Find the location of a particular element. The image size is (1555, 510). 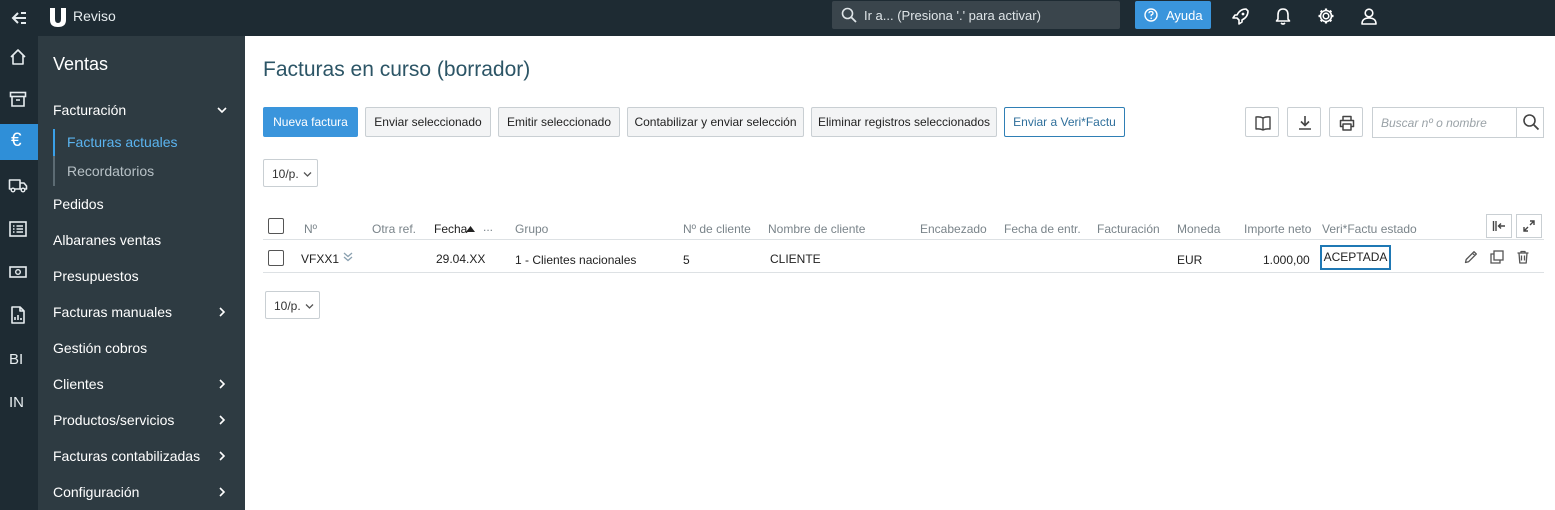

trash-icon is located at coordinates (1523, 257).